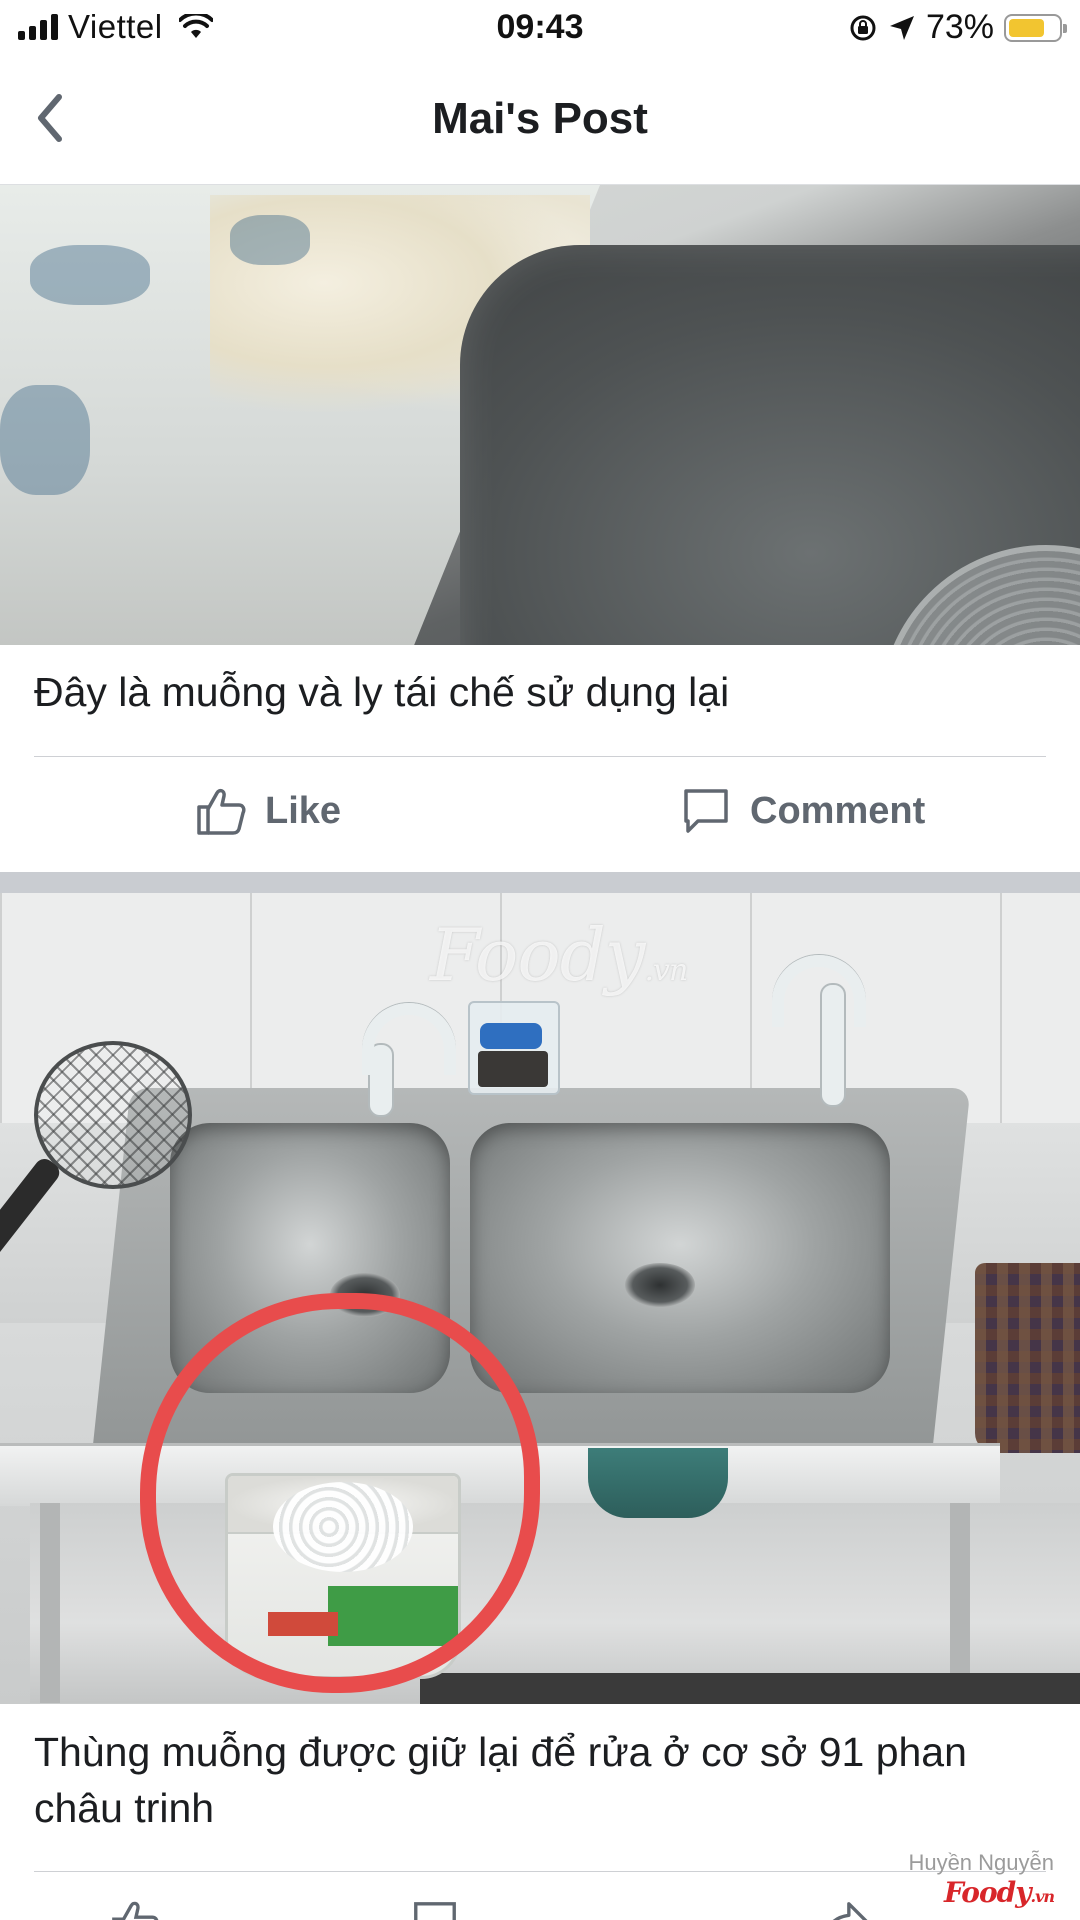 The image size is (1080, 1920). I want to click on photo-cloth, so click(1027, 1358).